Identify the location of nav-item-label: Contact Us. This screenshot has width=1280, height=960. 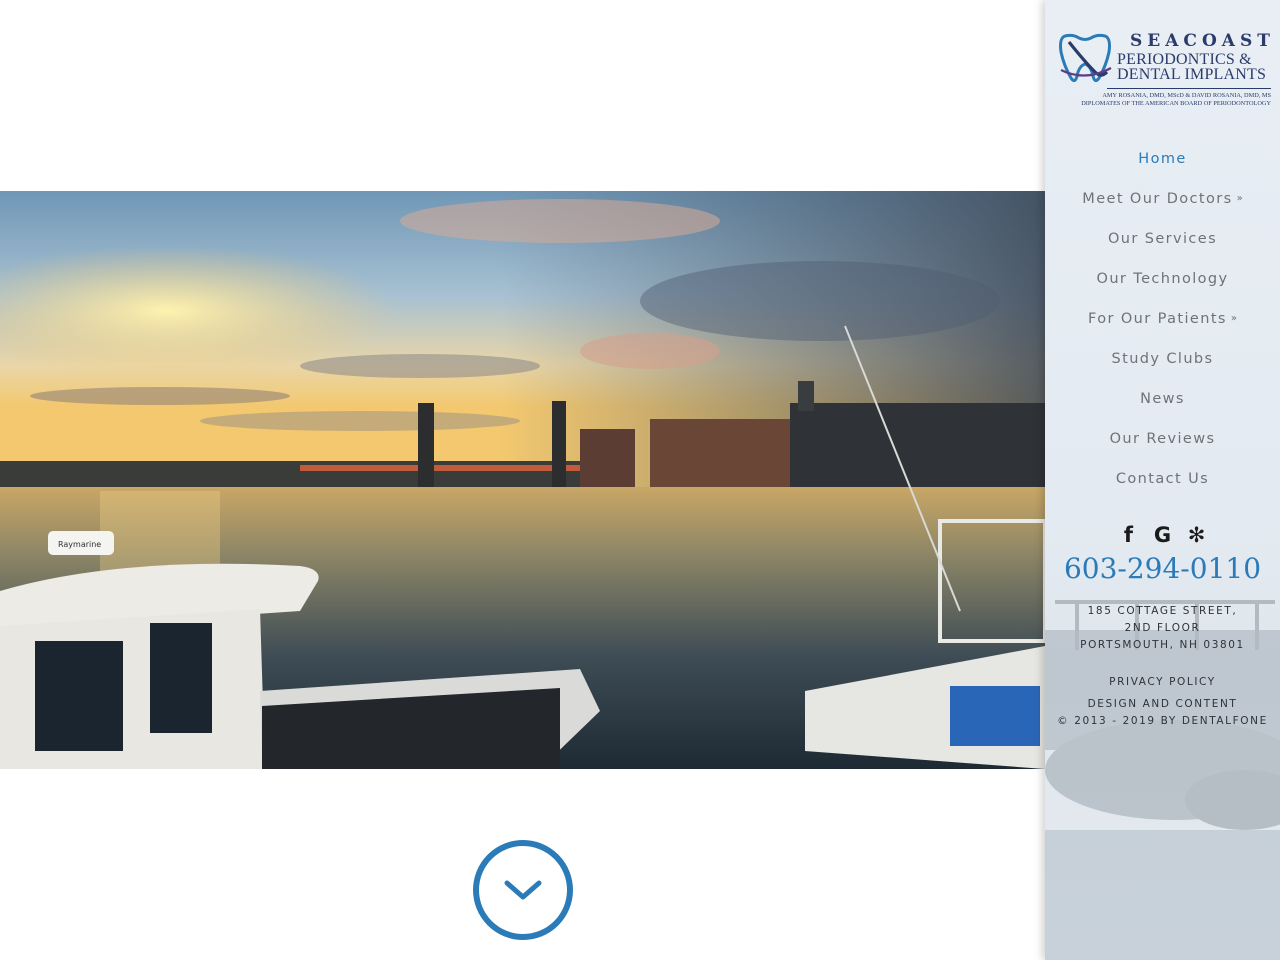
(1162, 479).